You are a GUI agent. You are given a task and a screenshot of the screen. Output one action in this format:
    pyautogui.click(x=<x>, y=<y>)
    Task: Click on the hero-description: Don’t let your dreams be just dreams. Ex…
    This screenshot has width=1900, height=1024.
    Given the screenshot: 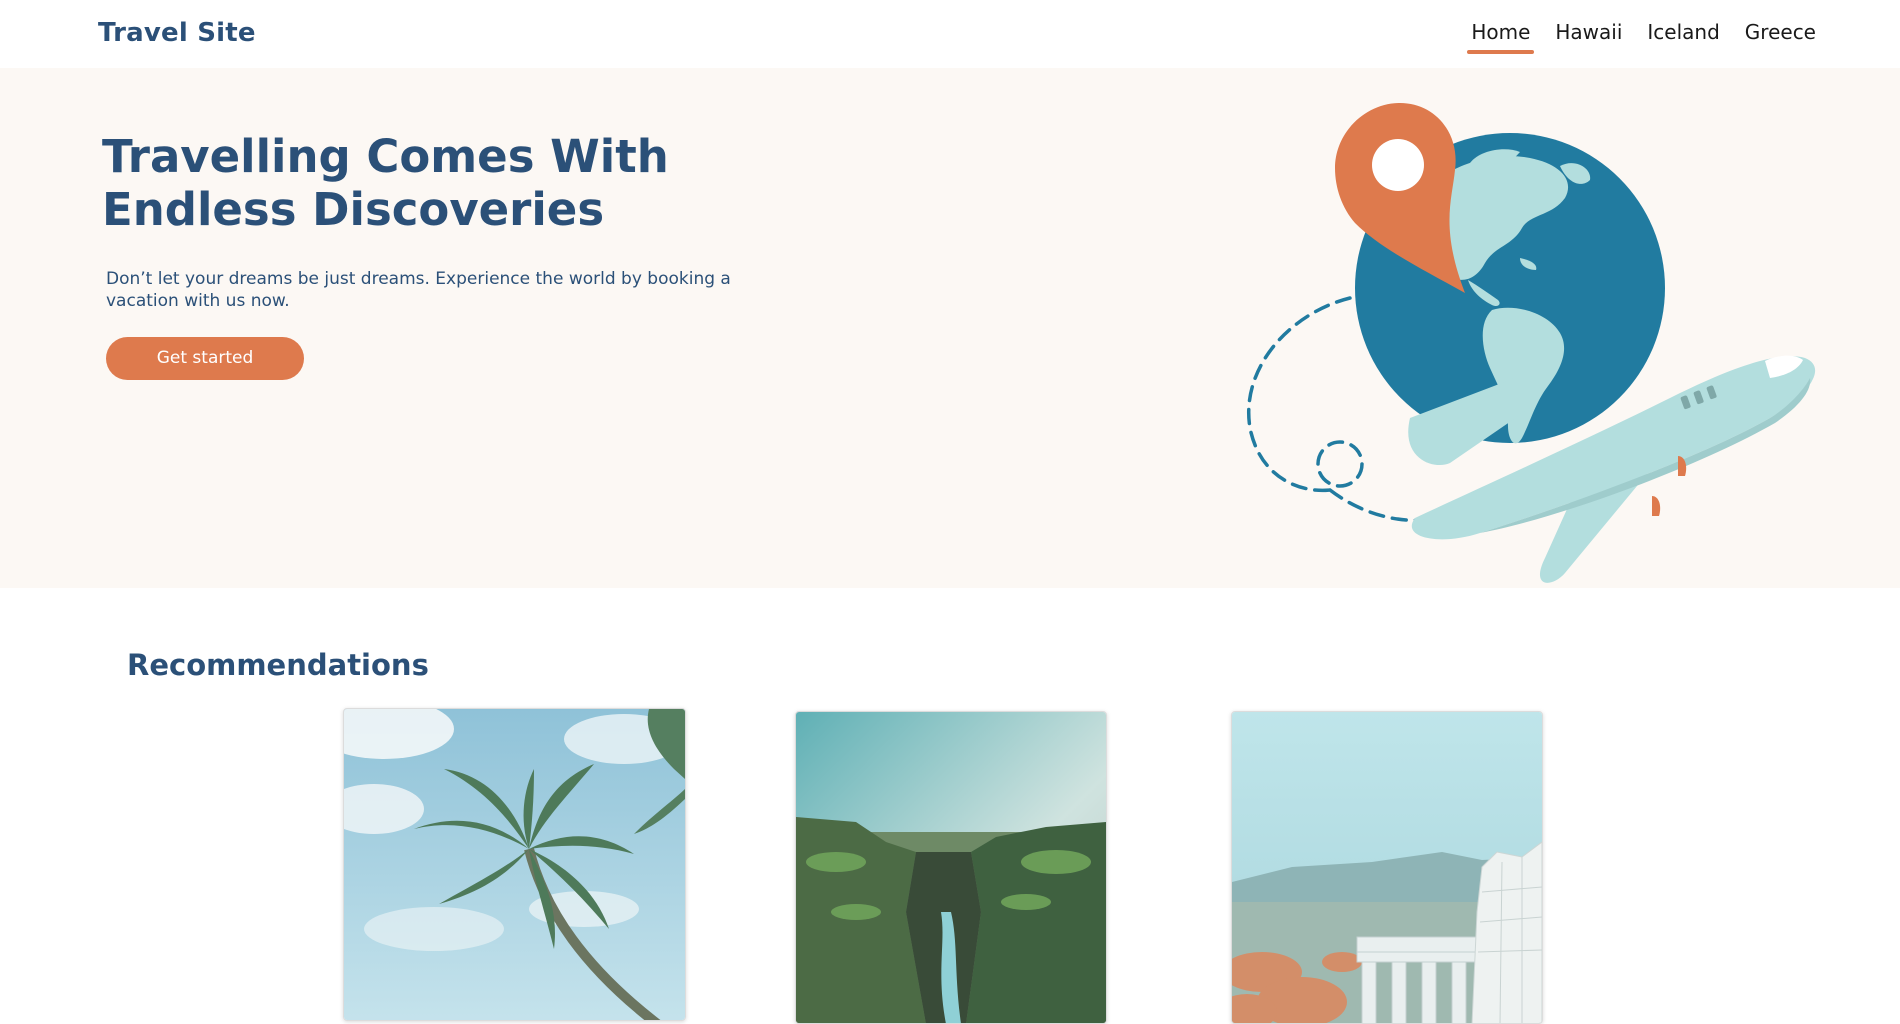 What is the action you would take?
    pyautogui.click(x=418, y=290)
    